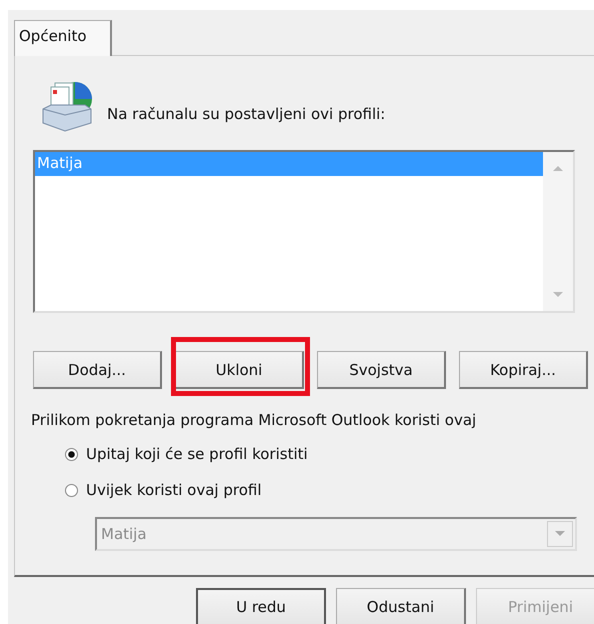 The height and width of the screenshot is (624, 594). I want to click on profile-button: Svojstva, so click(381, 370).